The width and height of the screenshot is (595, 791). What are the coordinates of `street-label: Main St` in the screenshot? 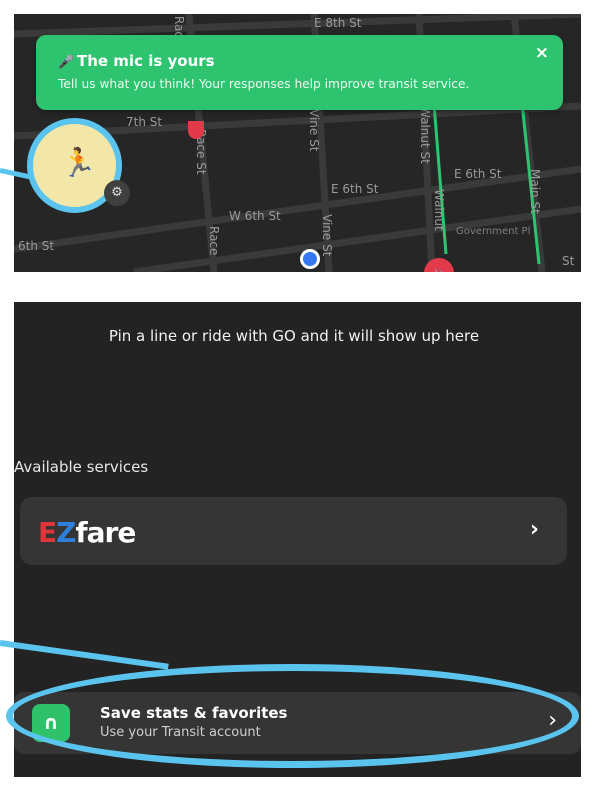 It's located at (535, 191).